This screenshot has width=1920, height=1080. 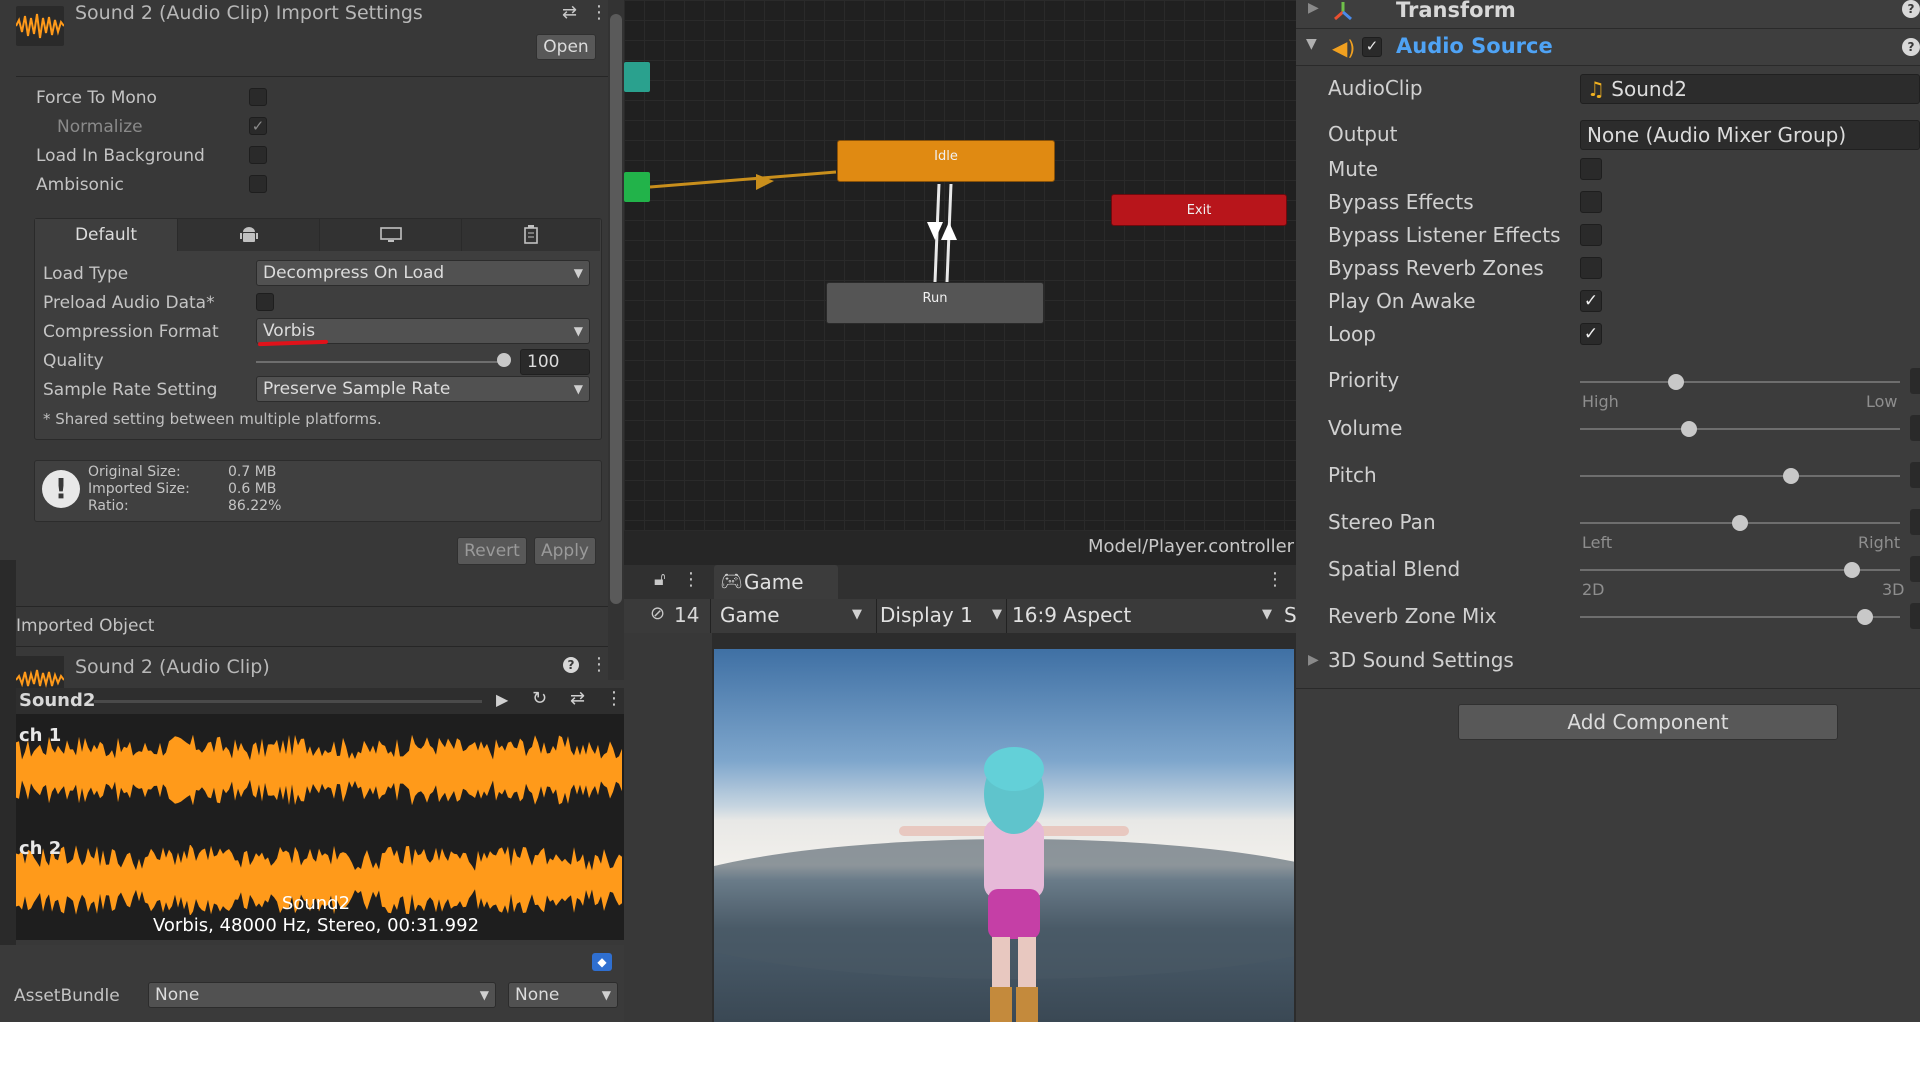 I want to click on load-in-background-checkbox, so click(x=258, y=155).